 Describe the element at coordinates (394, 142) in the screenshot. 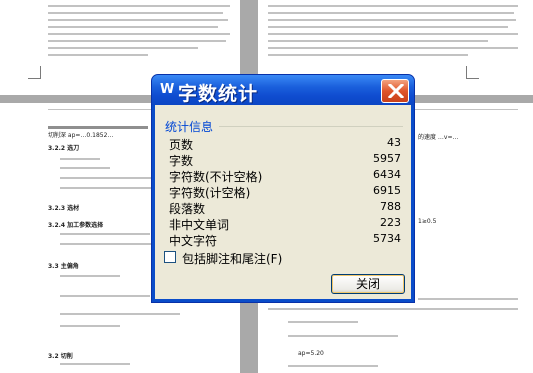

I see `stat-value: 43` at that location.